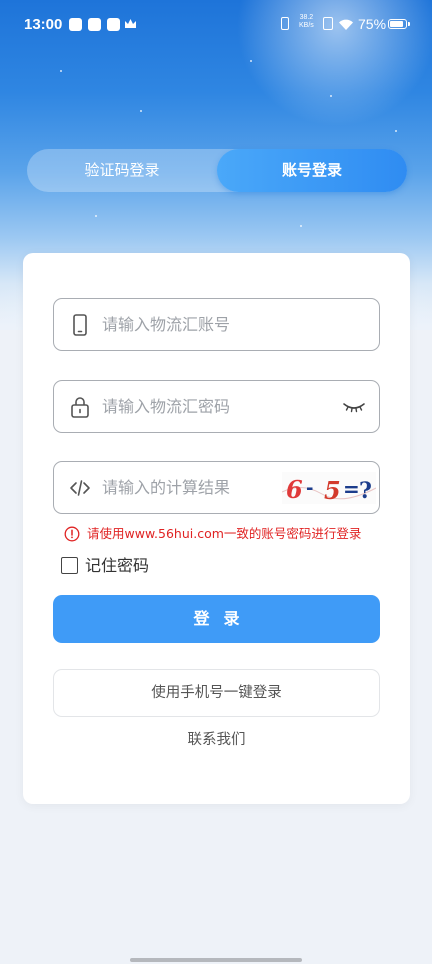 The height and width of the screenshot is (964, 432). Describe the element at coordinates (409, 24) in the screenshot. I see `battery-tip` at that location.